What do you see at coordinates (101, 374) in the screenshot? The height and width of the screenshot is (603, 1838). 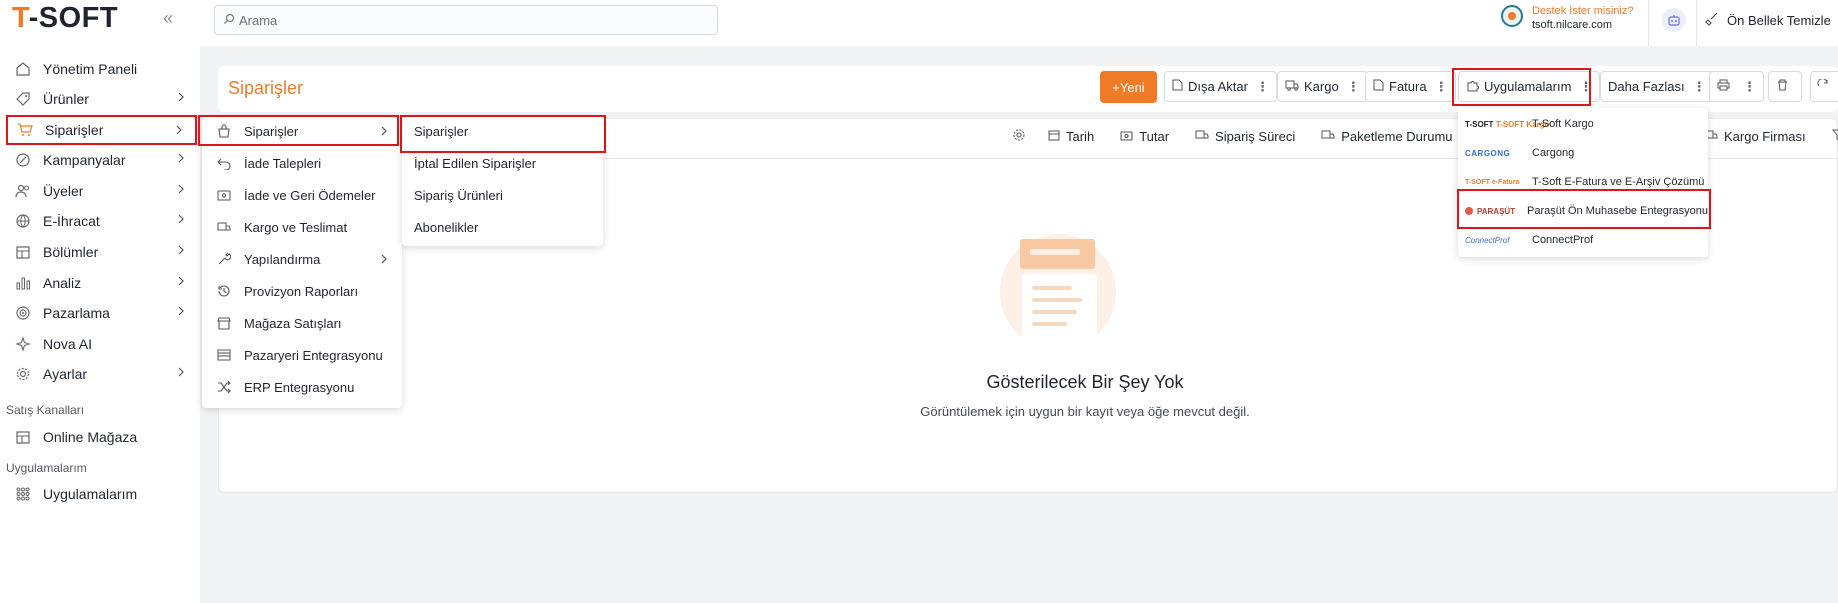 I see `sidebar-item-settings: Ayarlar` at bounding box center [101, 374].